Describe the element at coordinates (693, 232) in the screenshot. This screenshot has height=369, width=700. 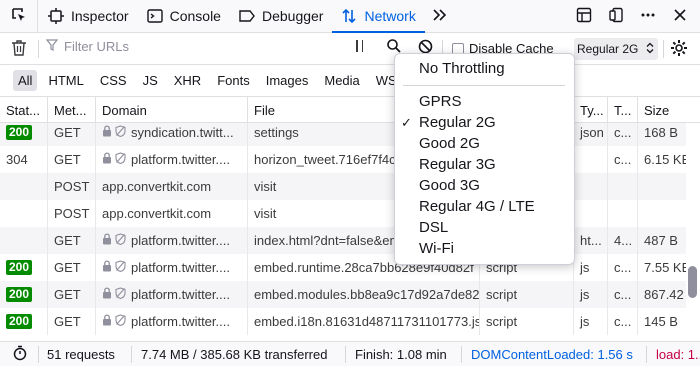
I see `scrollbar-track` at that location.